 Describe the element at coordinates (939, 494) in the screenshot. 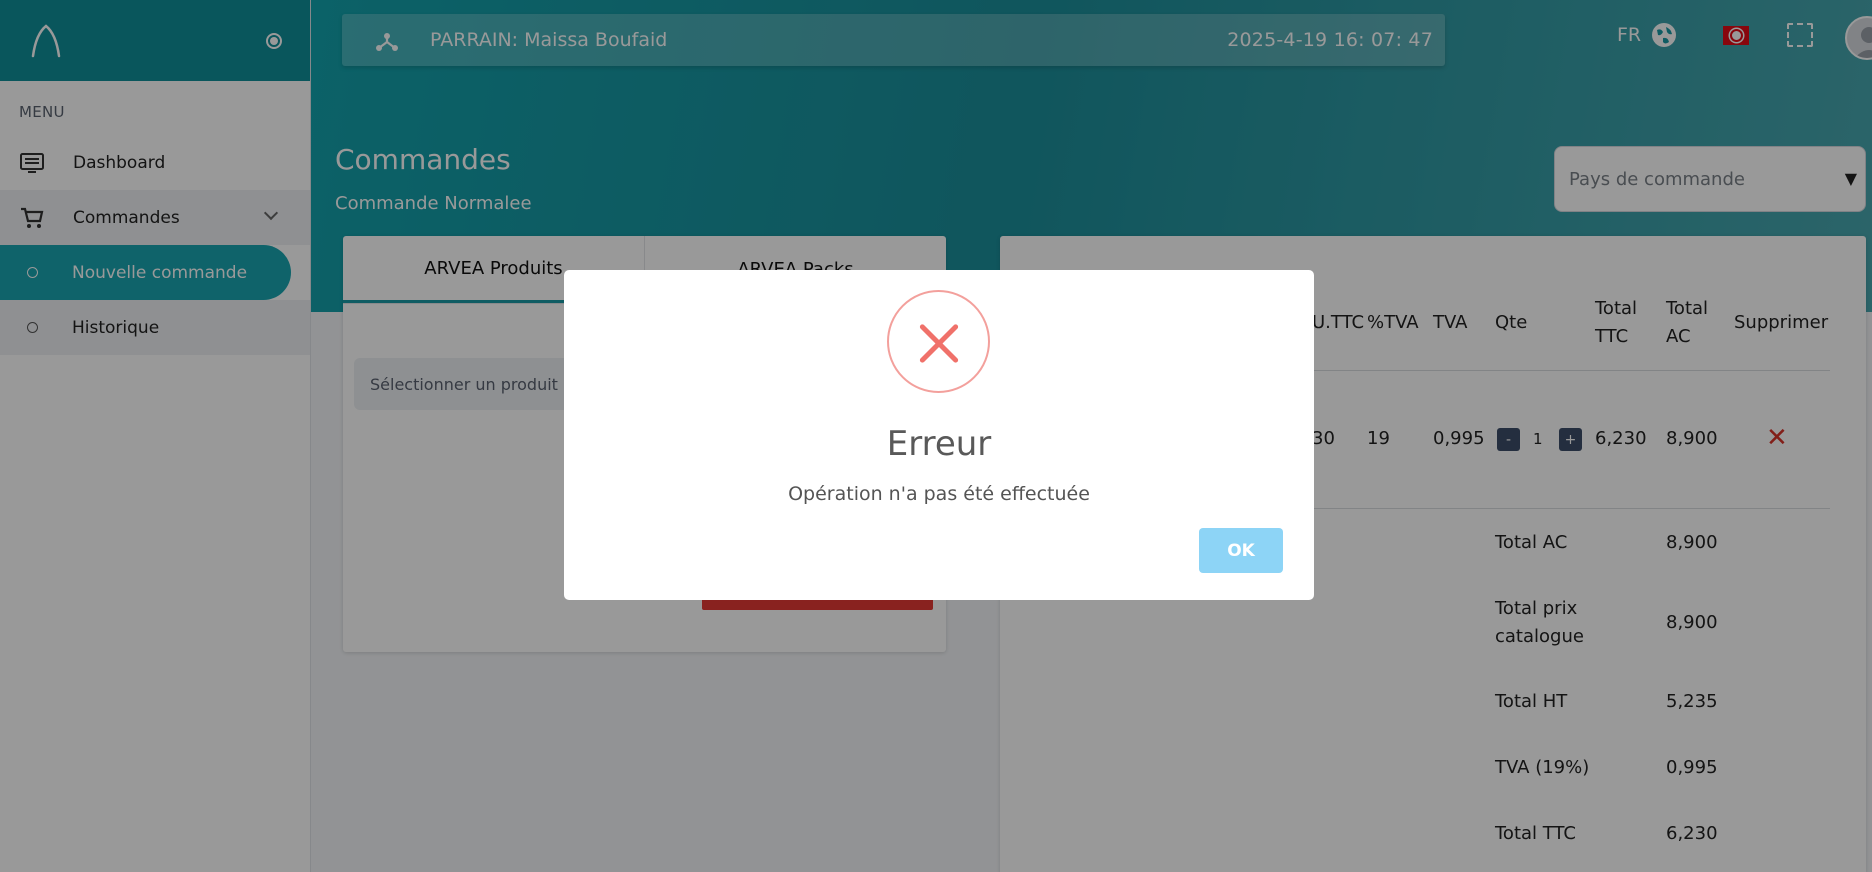

I see `dialog-message: Opération n'a pas été effectuée` at that location.